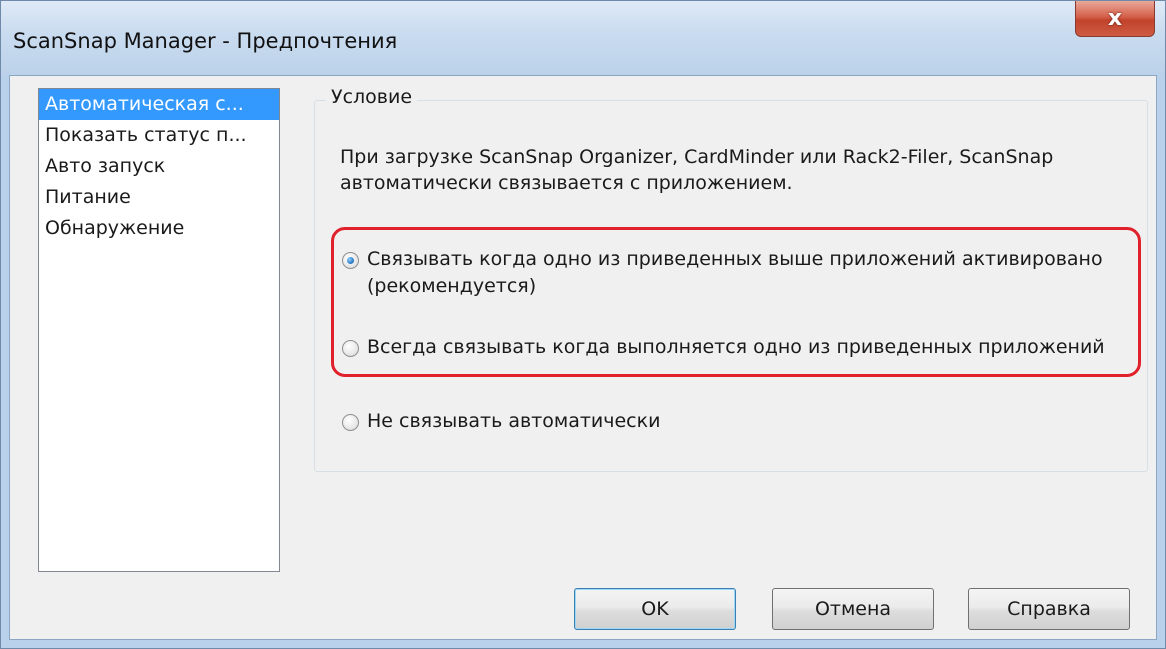  I want to click on close-icon: x, so click(1115, 18).